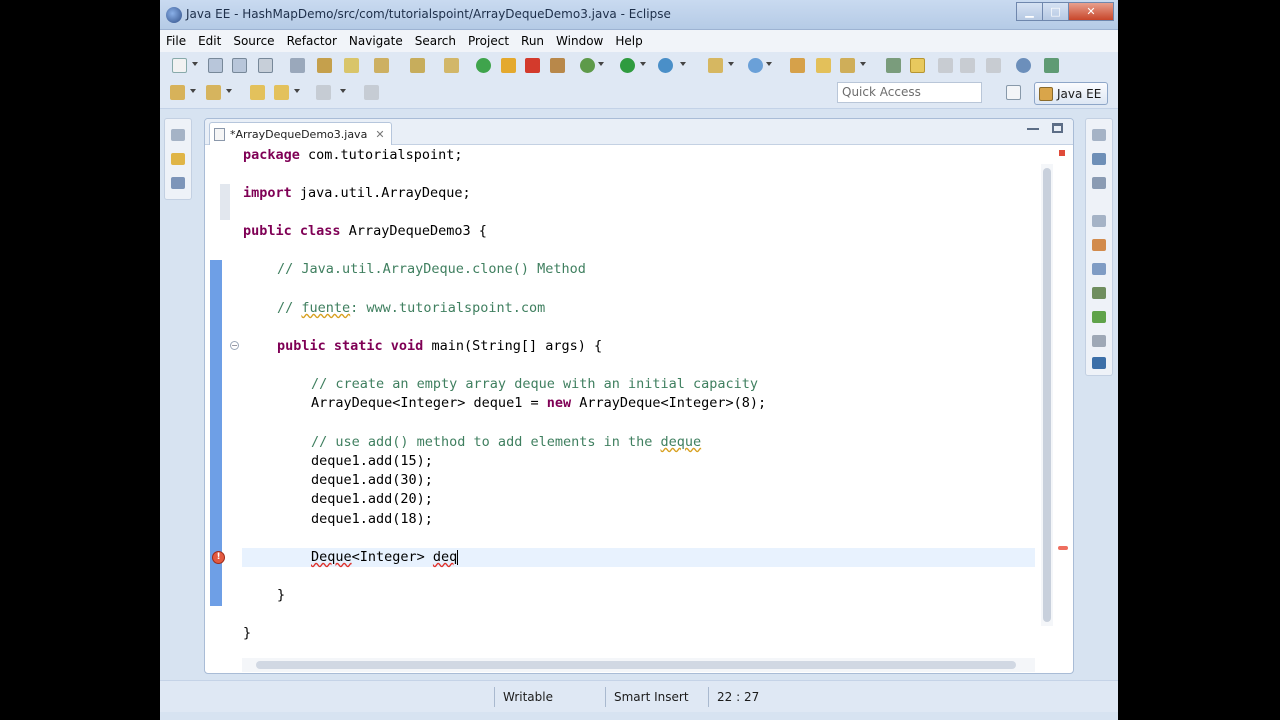 The image size is (1280, 720). Describe the element at coordinates (300, 133) in the screenshot. I see `editor-tab: *ArrayDequeDemo3.java ✕` at that location.